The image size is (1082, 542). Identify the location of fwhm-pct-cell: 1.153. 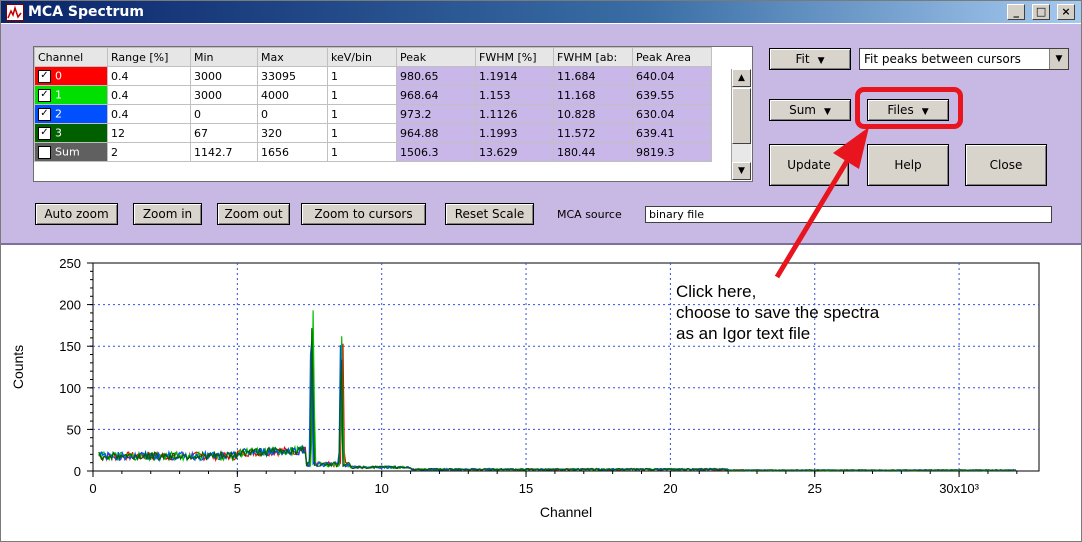
(514, 95).